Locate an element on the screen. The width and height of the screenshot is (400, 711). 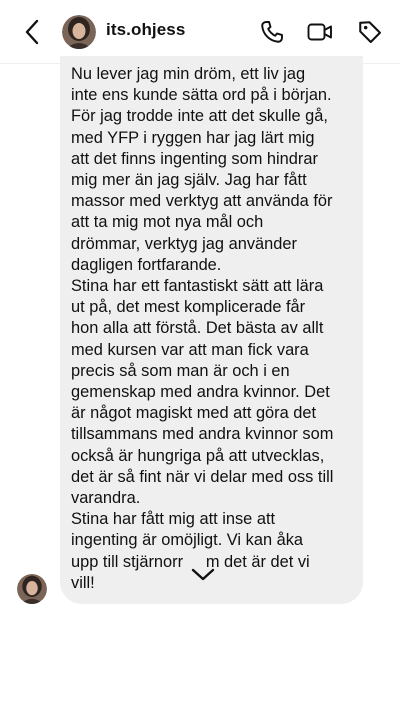
chevron-left-icon is located at coordinates (32, 32).